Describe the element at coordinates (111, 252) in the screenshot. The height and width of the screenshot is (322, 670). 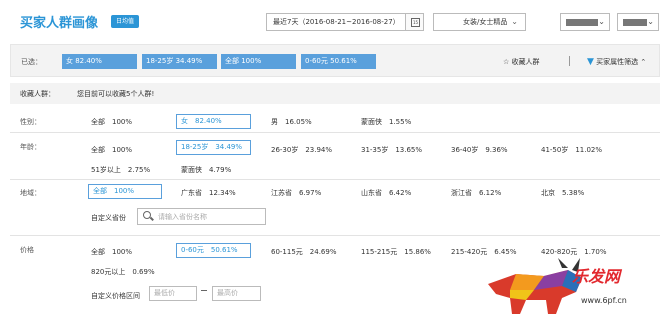
I see `price-option-all: 全部 100%` at that location.